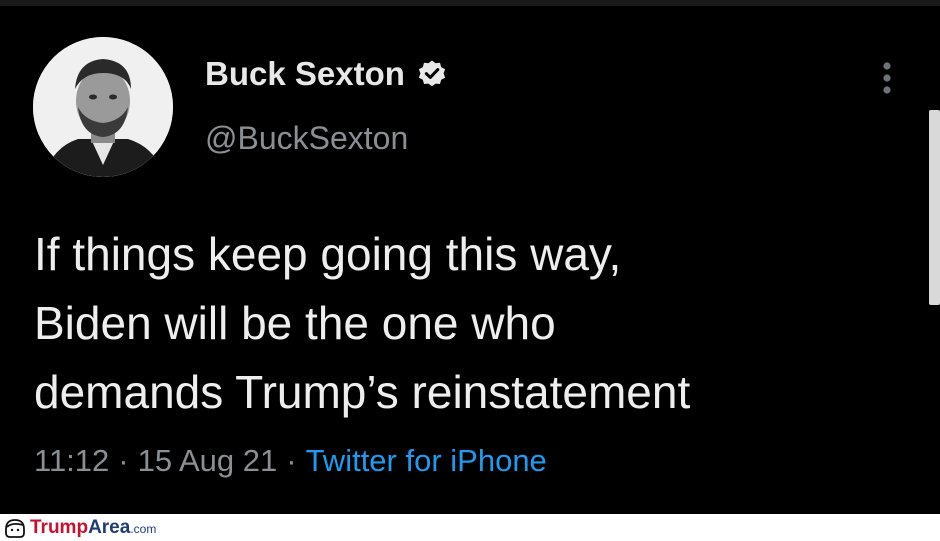 This screenshot has height=541, width=940. I want to click on tweet-meta: 11:12 · 15 Aug 21 · Twitter for iPhone, so click(290, 461).